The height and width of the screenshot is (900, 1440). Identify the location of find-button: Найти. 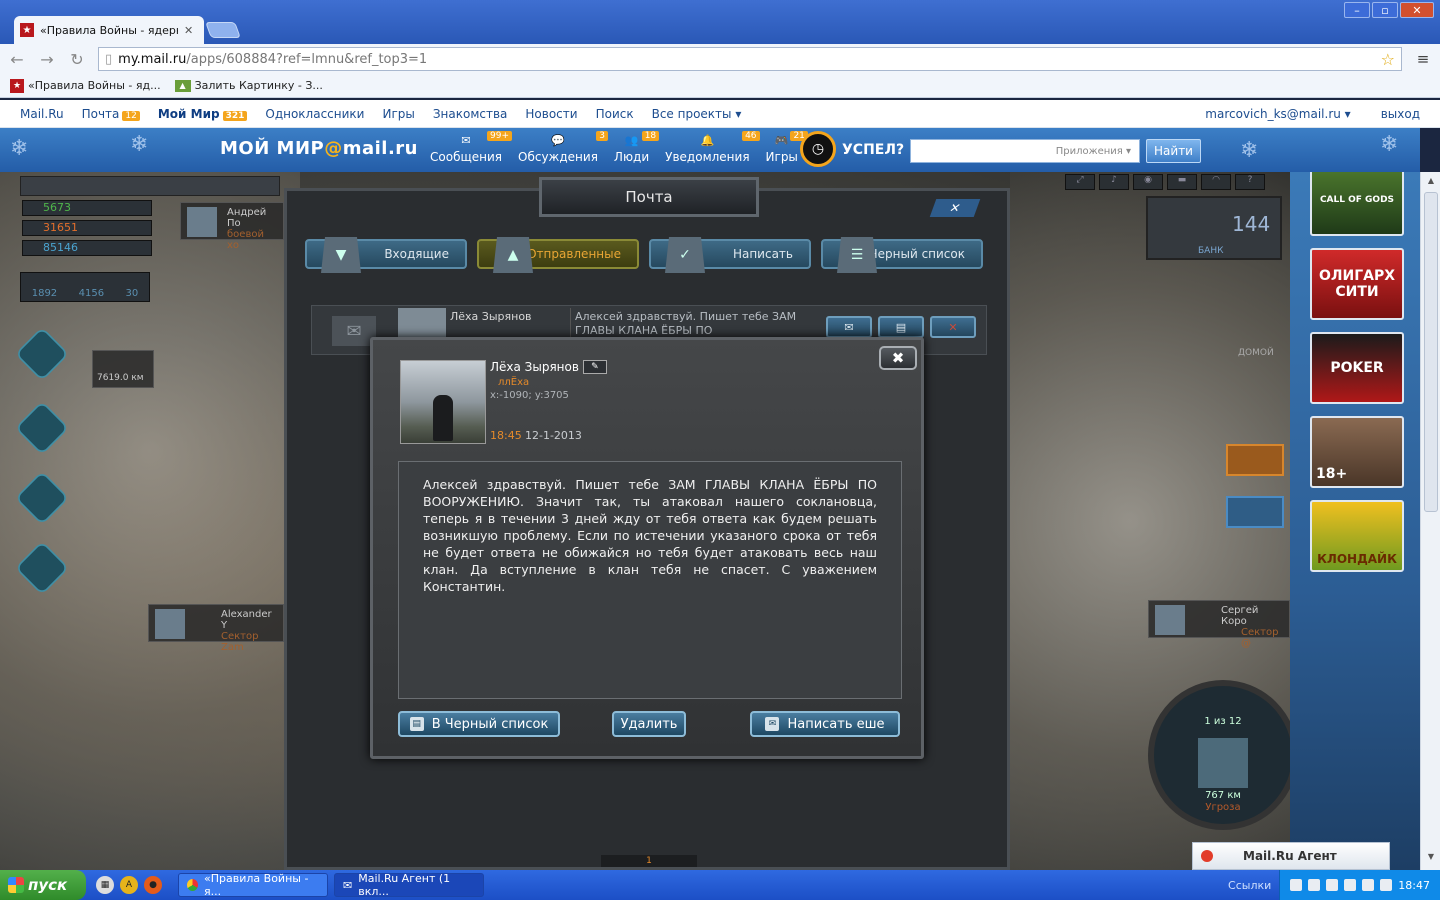
(1173, 151).